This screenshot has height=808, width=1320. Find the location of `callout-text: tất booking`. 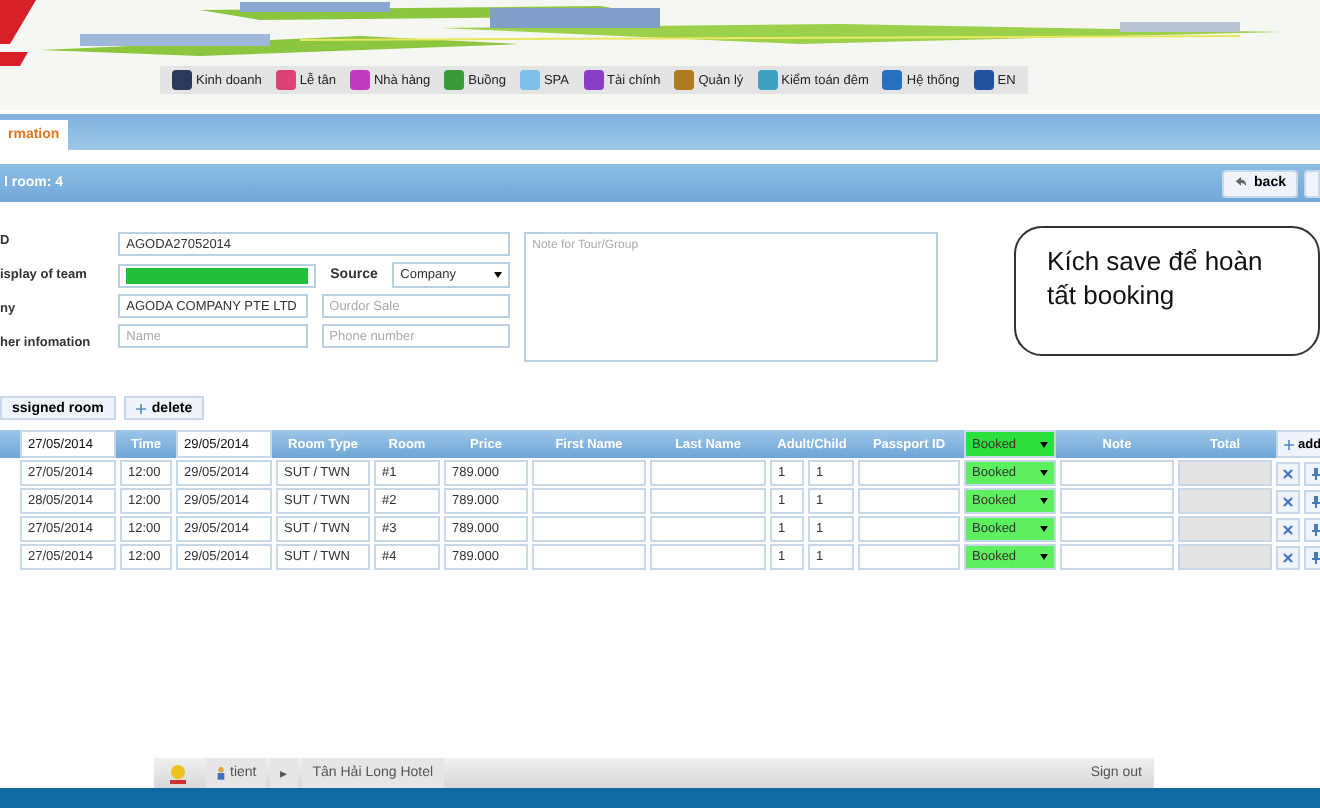

callout-text: tất booking is located at coordinates (1111, 295).